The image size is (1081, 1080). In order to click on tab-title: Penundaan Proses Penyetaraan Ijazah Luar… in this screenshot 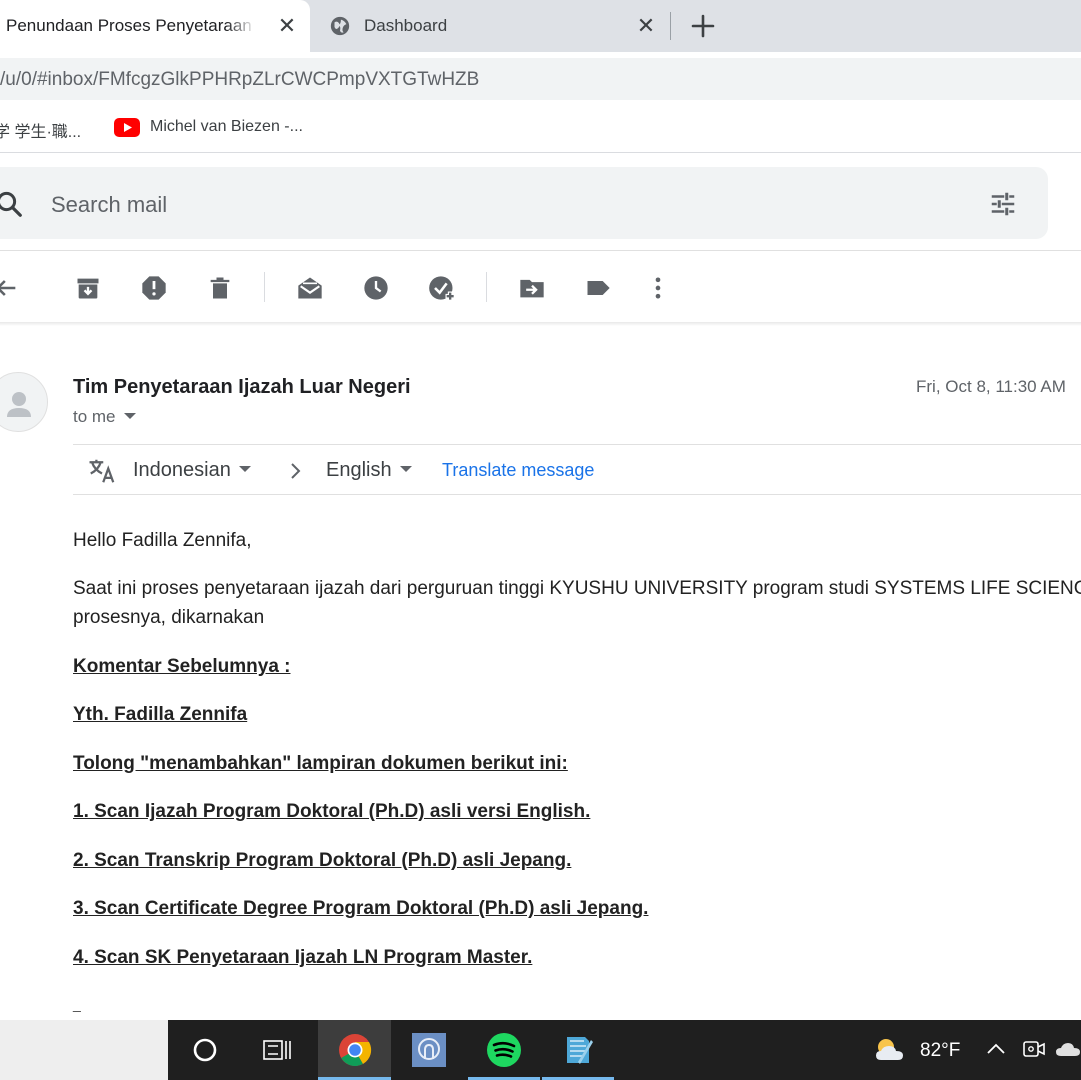, I will do `click(131, 25)`.